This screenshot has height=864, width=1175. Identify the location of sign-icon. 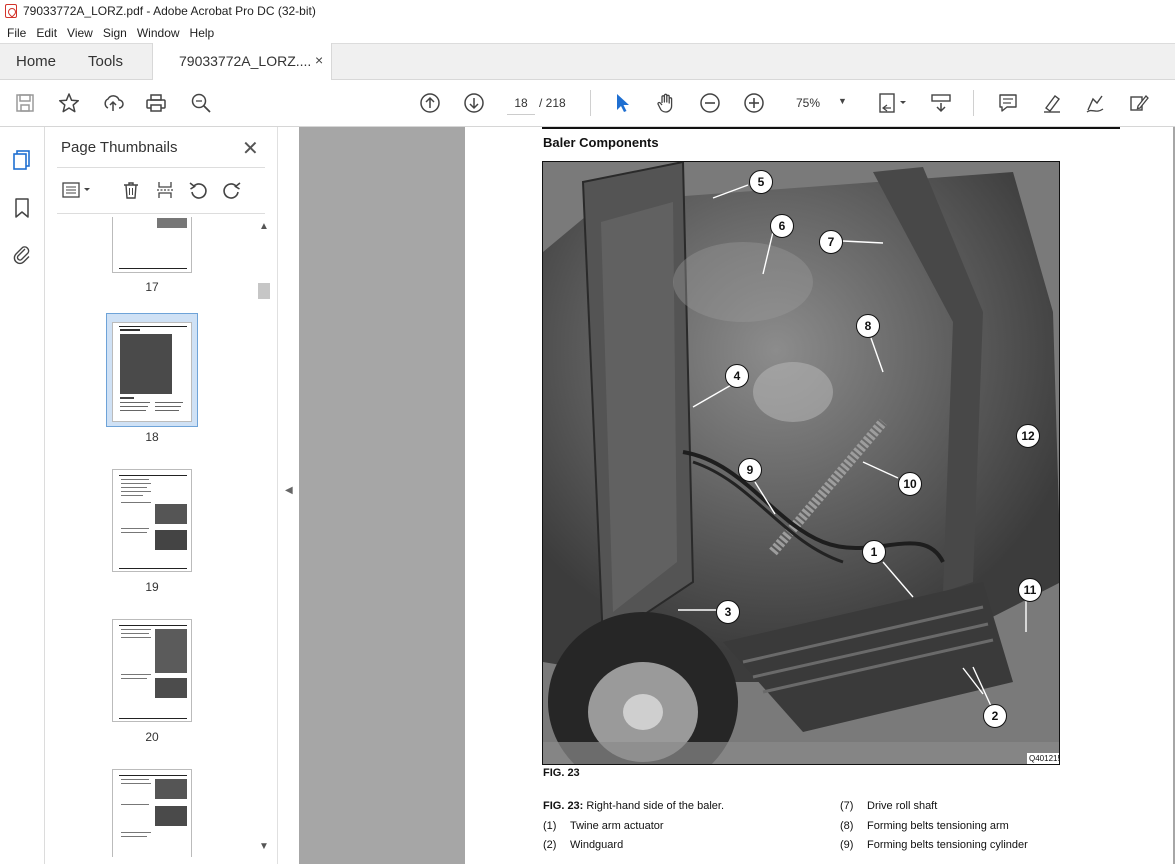
(1095, 103).